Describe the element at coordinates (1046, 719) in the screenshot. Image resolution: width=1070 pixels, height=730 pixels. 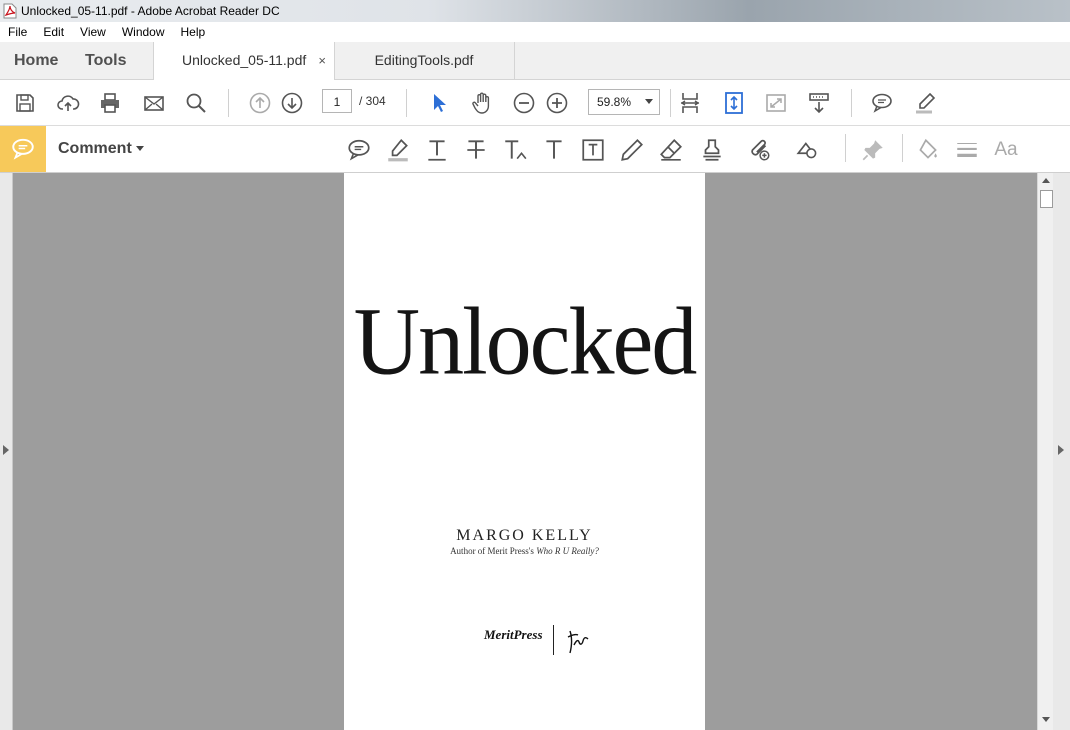
I see `scroll-down-icon` at that location.